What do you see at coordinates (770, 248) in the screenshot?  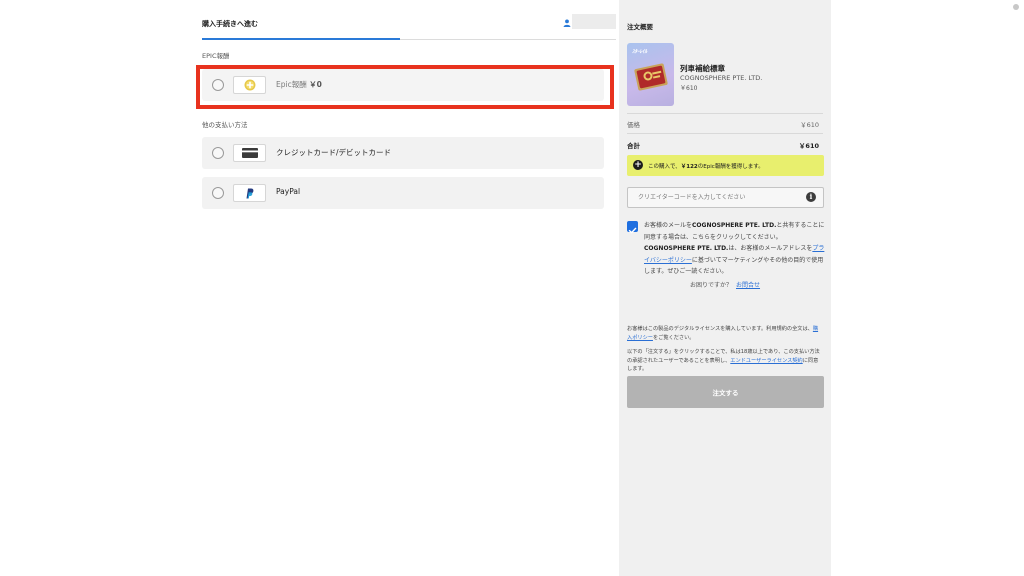 I see `consent-text-part: は、お客様のメールアドレスを` at bounding box center [770, 248].